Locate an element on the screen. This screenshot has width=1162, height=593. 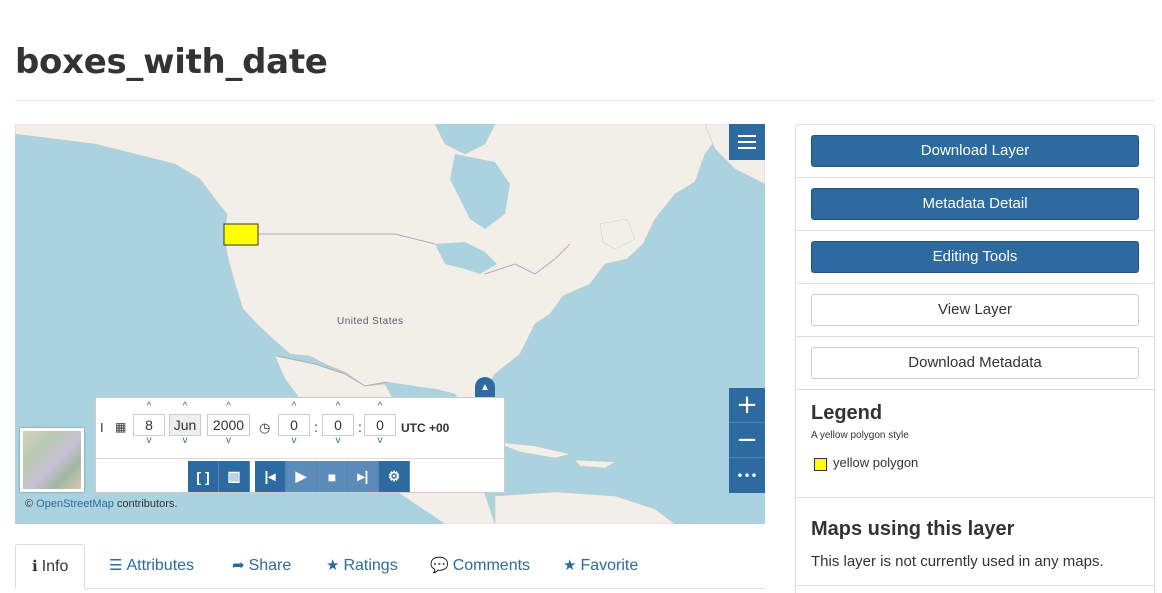
basemap-switcher is located at coordinates (52, 460).